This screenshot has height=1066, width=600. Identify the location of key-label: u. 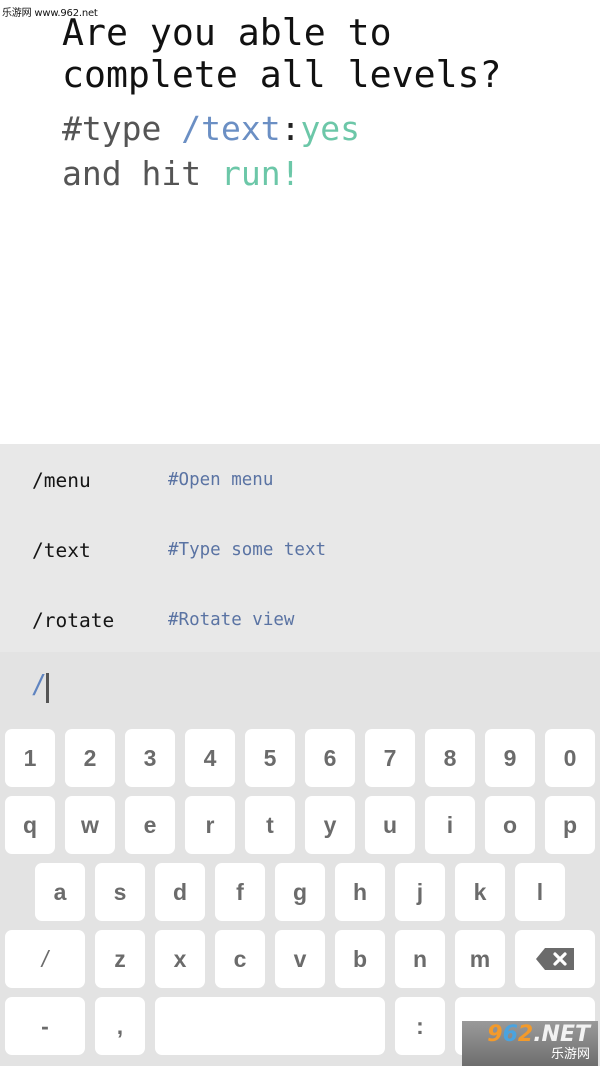
(390, 824).